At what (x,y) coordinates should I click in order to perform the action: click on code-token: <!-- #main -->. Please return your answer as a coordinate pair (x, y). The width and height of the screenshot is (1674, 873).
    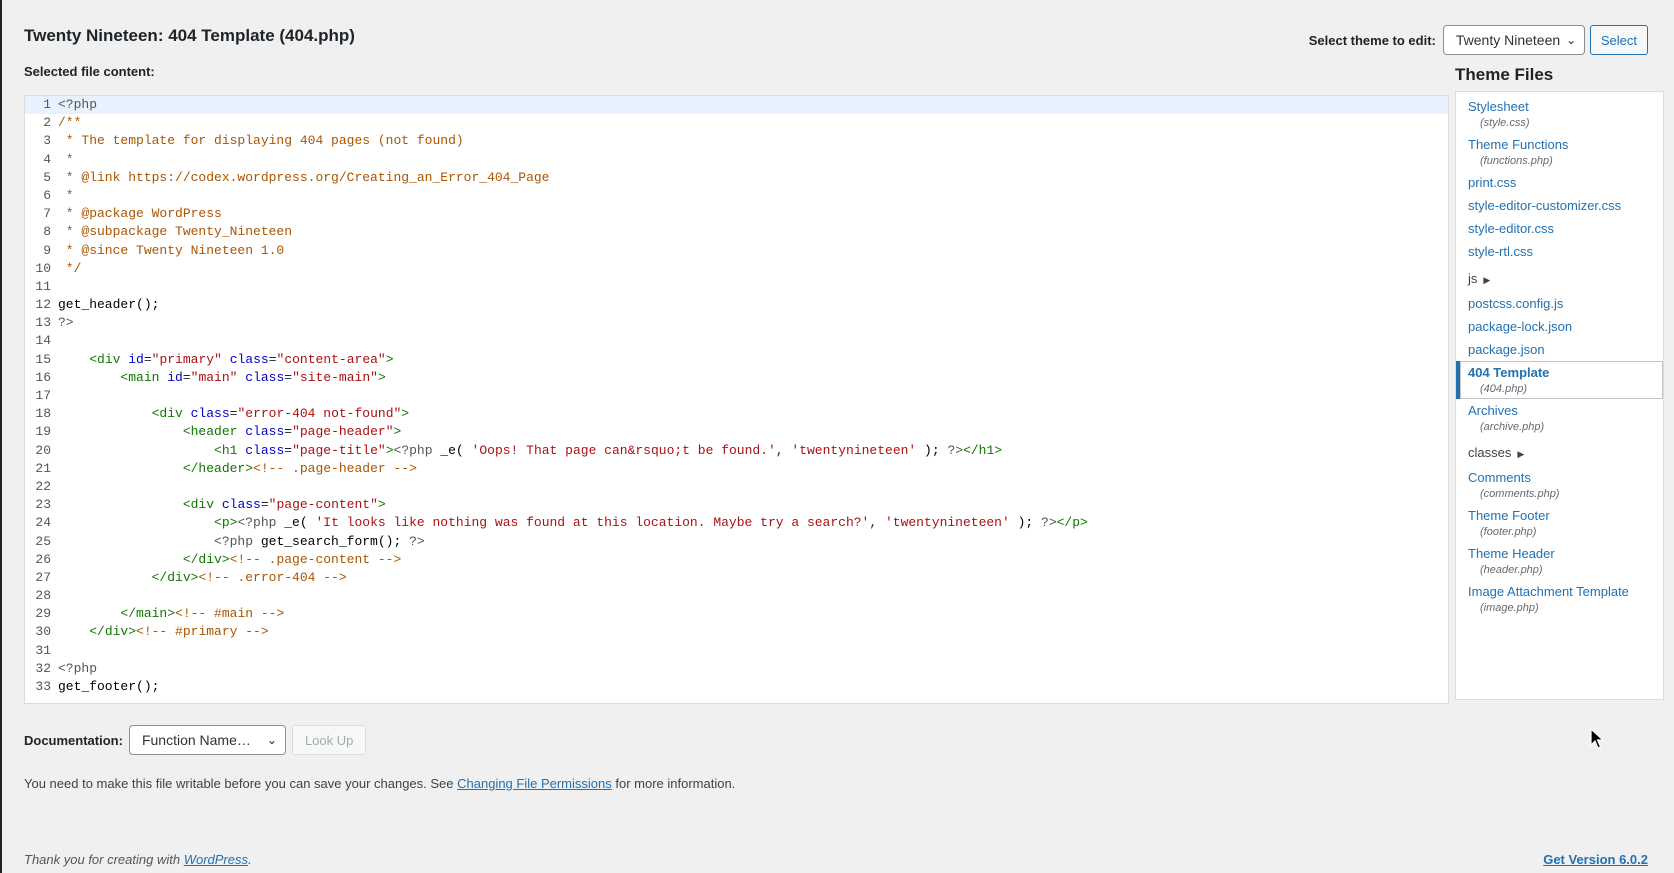
    Looking at the image, I should click on (230, 614).